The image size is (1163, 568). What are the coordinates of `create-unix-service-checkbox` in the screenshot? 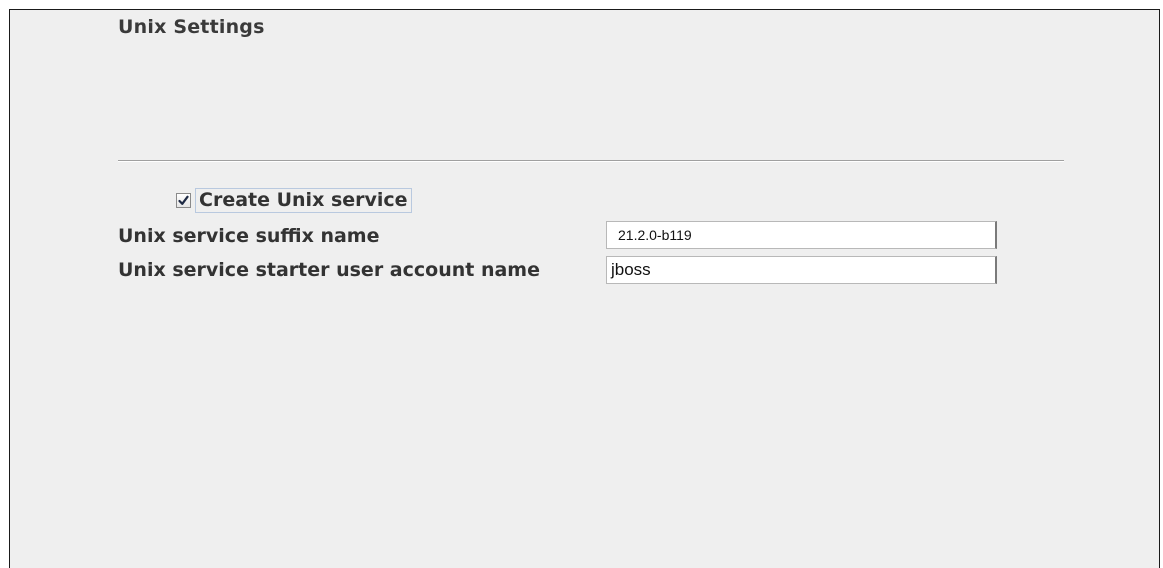 It's located at (183, 200).